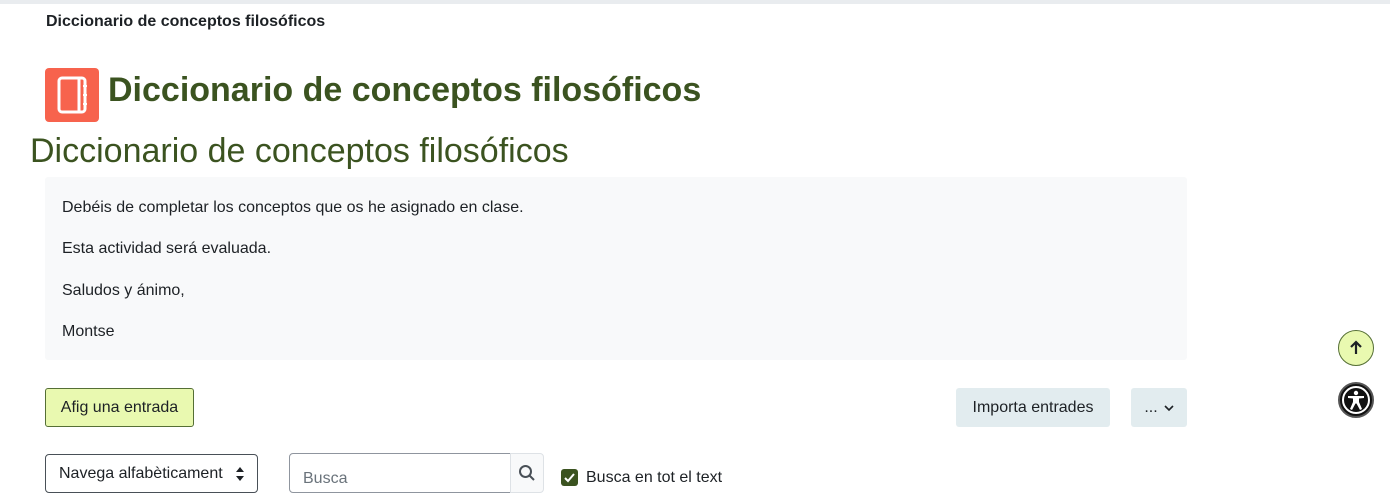 The width and height of the screenshot is (1390, 493). I want to click on glossary-book-icon, so click(72, 95).